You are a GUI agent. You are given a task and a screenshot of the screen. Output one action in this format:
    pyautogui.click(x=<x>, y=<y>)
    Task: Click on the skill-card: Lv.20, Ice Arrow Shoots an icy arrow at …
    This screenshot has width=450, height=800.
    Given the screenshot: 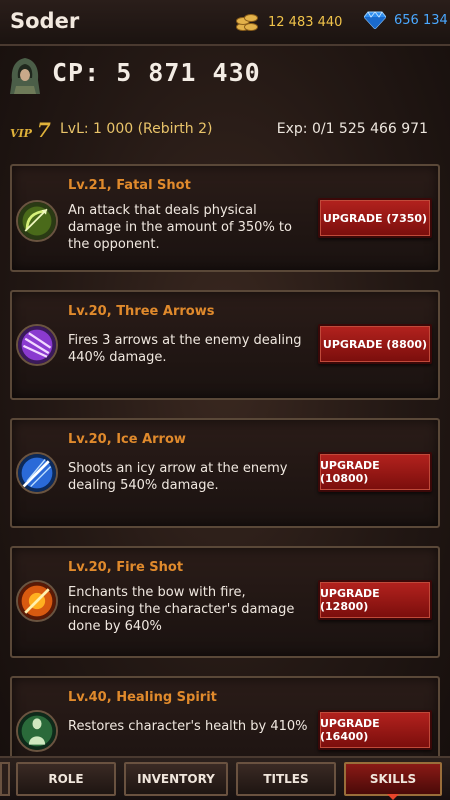 What is the action you would take?
    pyautogui.click(x=225, y=473)
    